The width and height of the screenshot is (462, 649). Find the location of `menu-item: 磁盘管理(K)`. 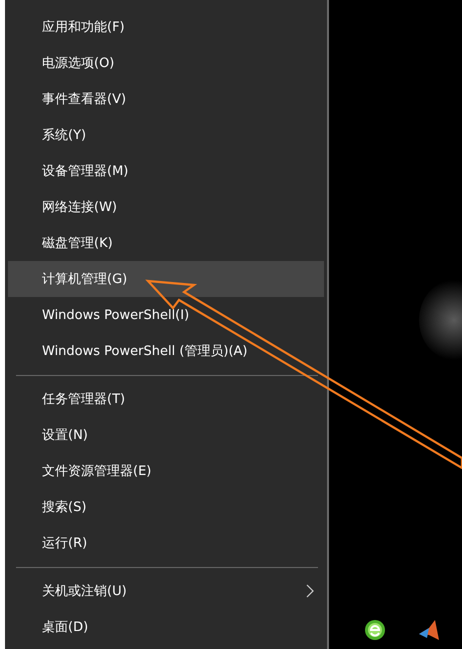

menu-item: 磁盘管理(K) is located at coordinates (166, 243).